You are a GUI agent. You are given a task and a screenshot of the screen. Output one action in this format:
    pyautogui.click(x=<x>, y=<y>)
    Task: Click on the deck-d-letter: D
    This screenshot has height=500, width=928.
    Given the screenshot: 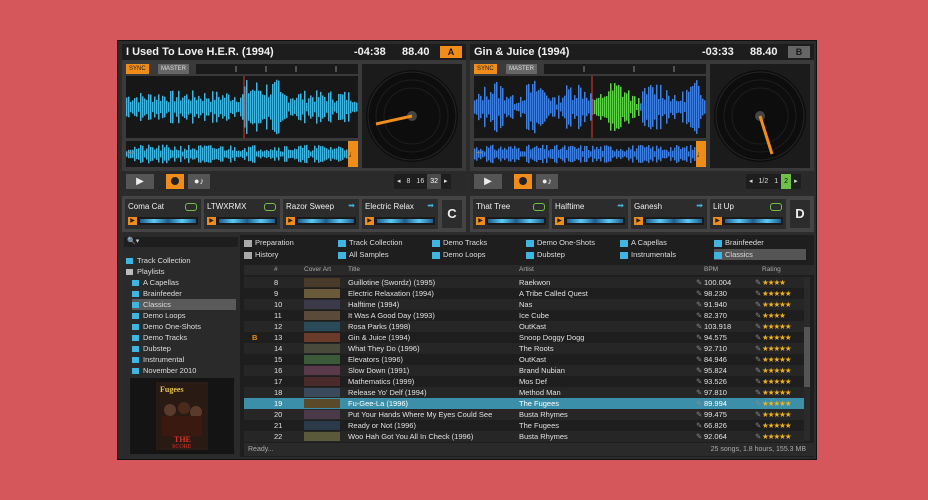 What is the action you would take?
    pyautogui.click(x=800, y=214)
    